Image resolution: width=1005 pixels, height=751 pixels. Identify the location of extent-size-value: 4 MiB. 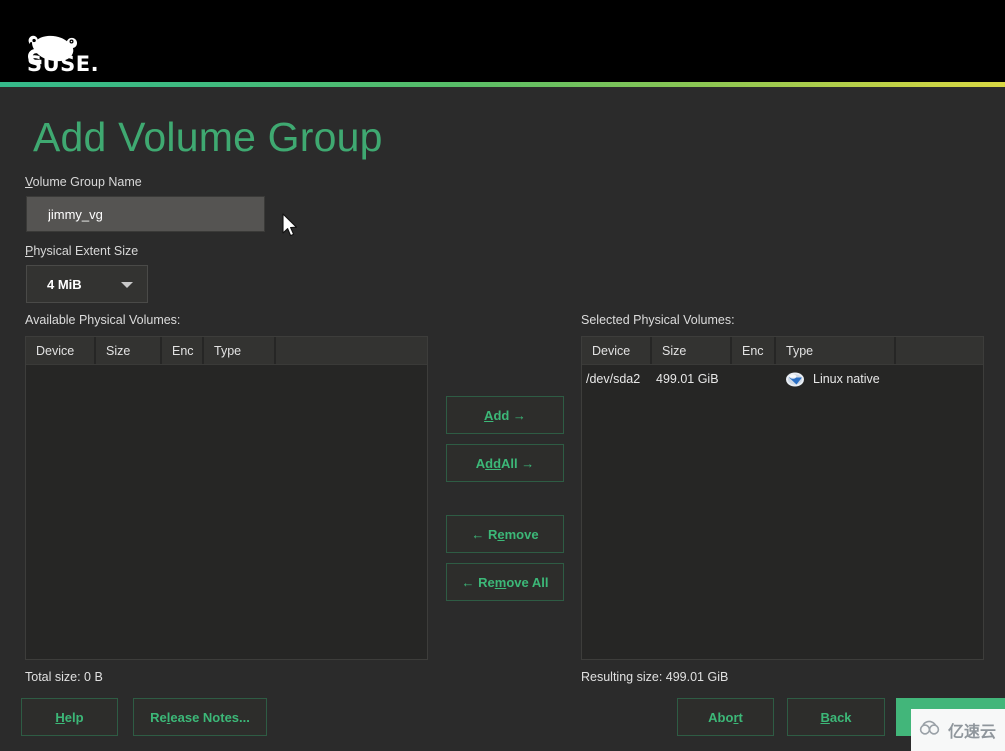
(64, 284).